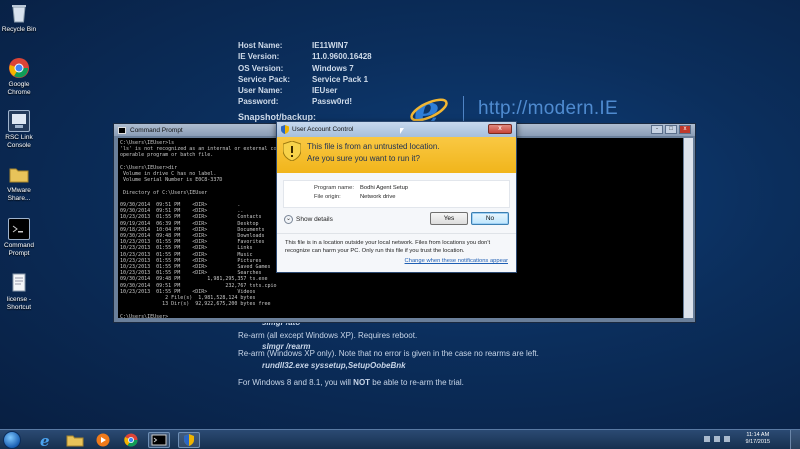 The width and height of the screenshot is (800, 449). What do you see at coordinates (688, 228) in the screenshot?
I see `scrollbar` at bounding box center [688, 228].